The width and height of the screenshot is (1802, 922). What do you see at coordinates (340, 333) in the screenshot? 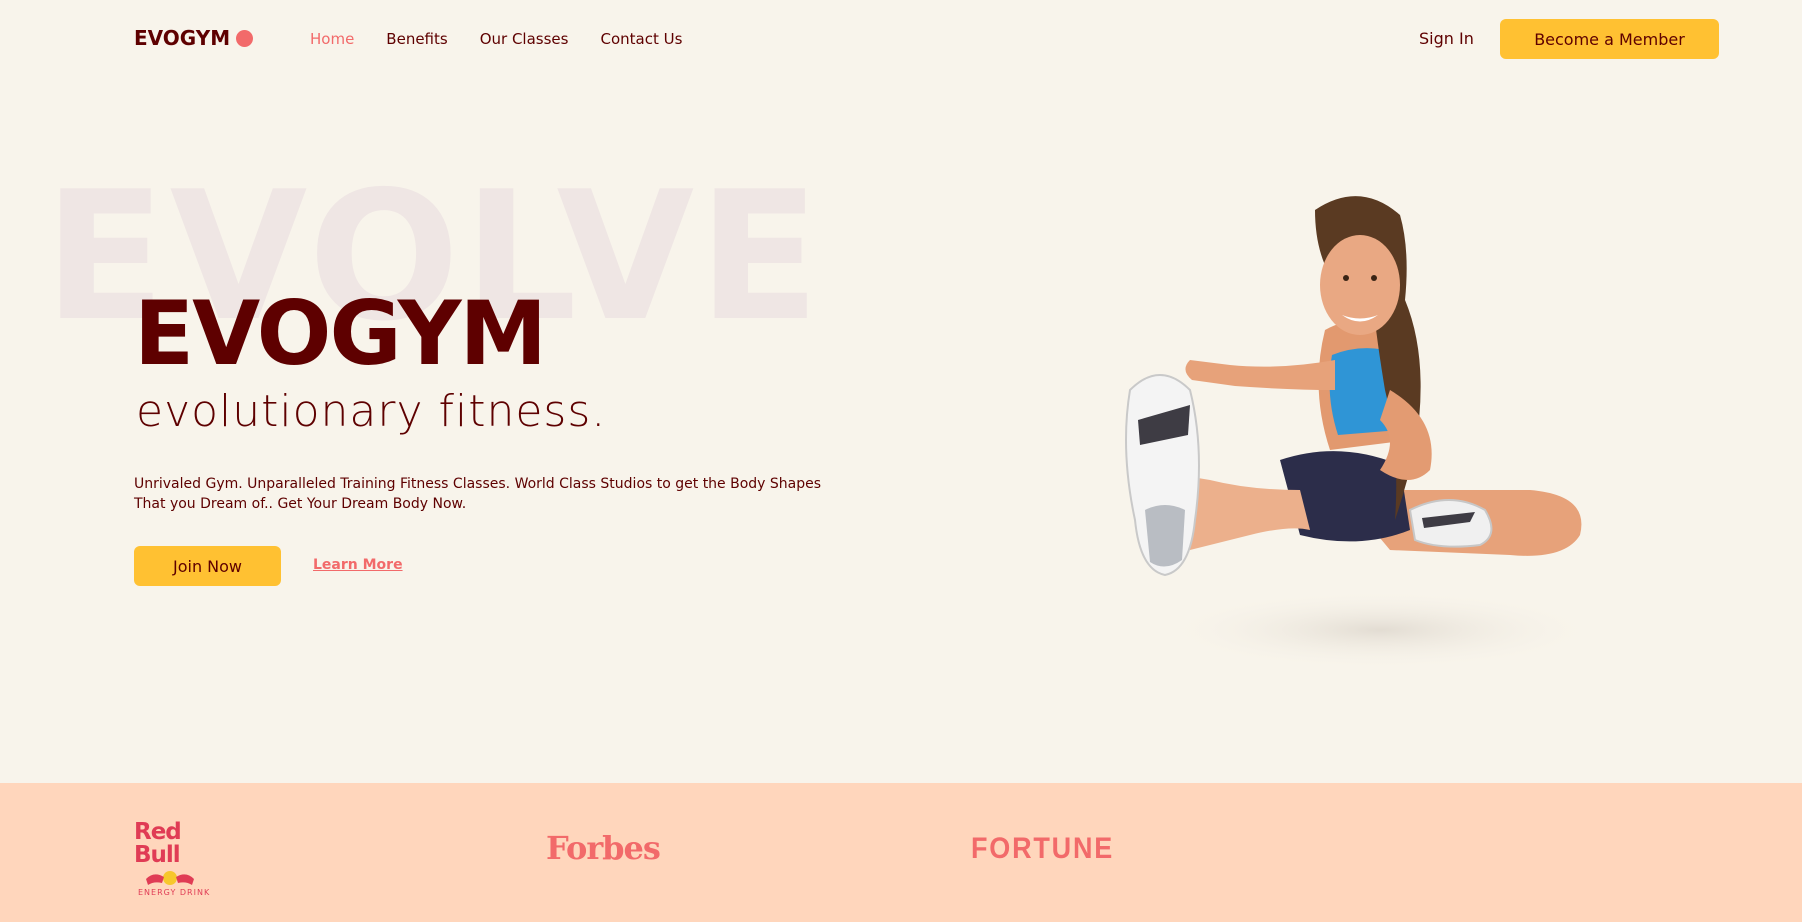
I see `hero-title: EVOGYM` at bounding box center [340, 333].